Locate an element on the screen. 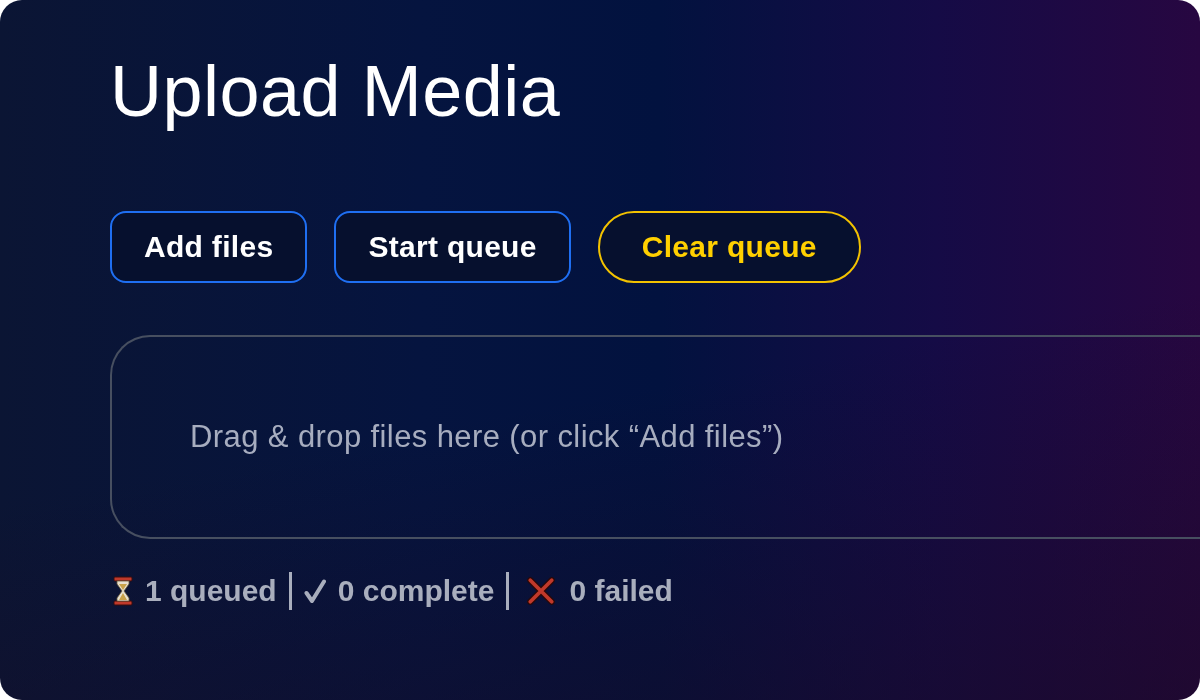 The width and height of the screenshot is (1200, 700). hourglass-icon is located at coordinates (123, 591).